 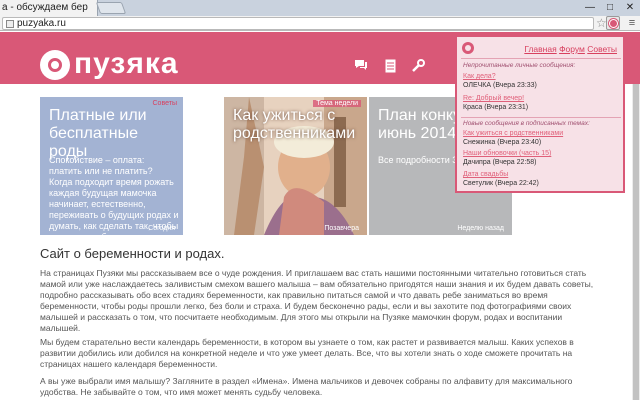 I want to click on card-date: Позавчера, so click(x=341, y=228).